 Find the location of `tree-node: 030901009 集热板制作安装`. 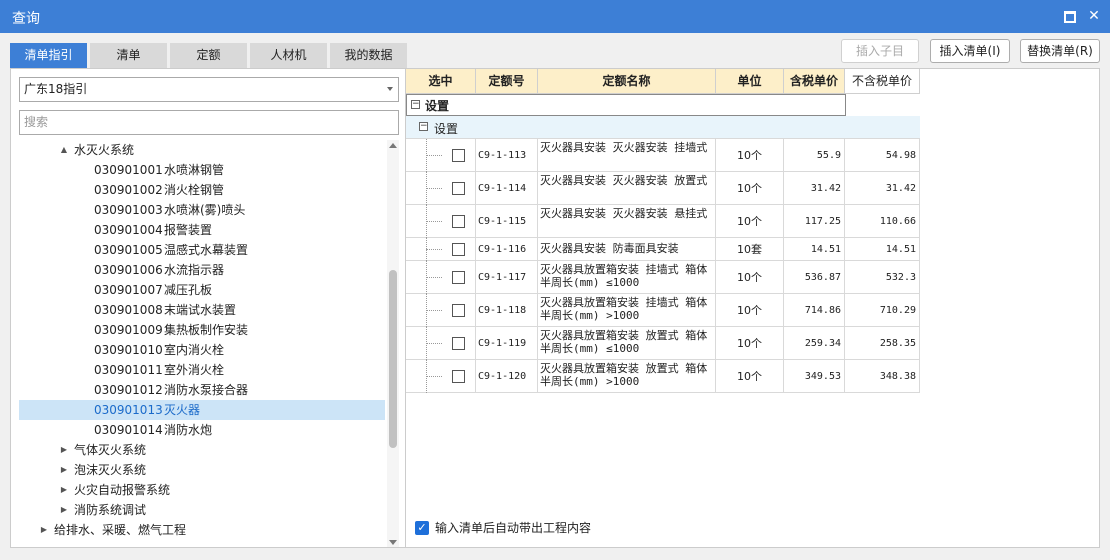

tree-node: 030901009 集热板制作安装 is located at coordinates (202, 330).